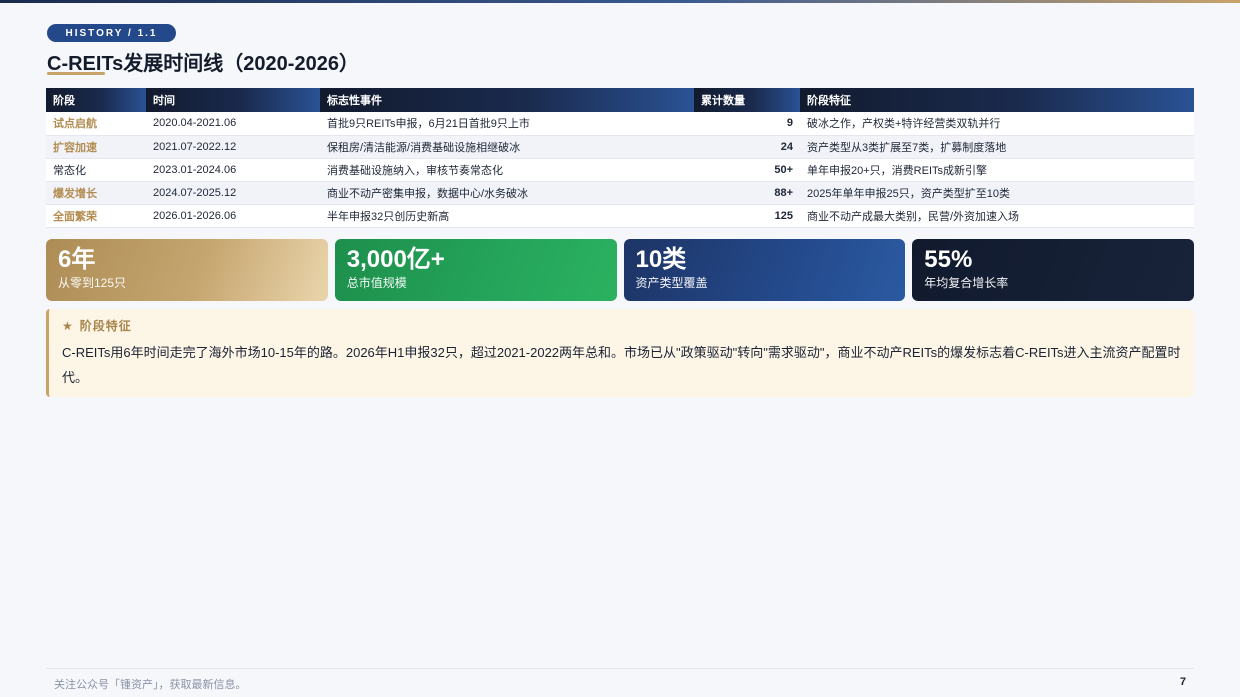 Image resolution: width=1240 pixels, height=697 pixels. I want to click on period-cell: 2020.04-2021.06, so click(233, 124).